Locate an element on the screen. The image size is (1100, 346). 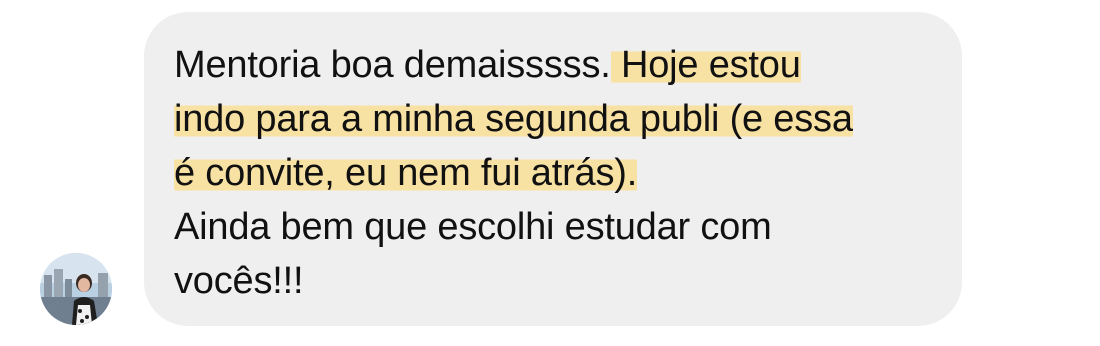
message-line-4: Ainda bem que escolhi estudar com is located at coordinates (473, 227).